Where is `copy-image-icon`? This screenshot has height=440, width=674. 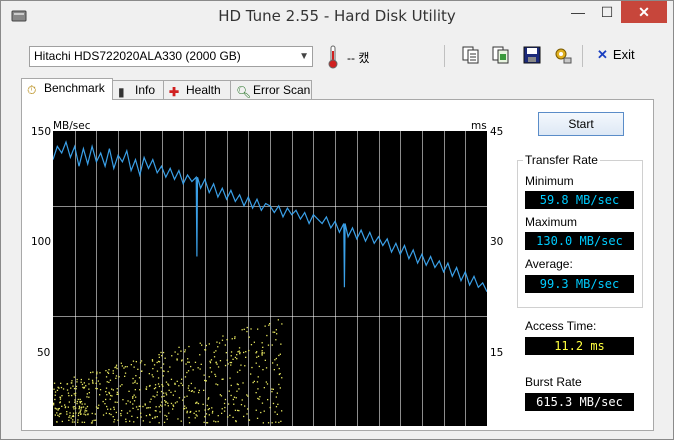 copy-image-icon is located at coordinates (501, 55).